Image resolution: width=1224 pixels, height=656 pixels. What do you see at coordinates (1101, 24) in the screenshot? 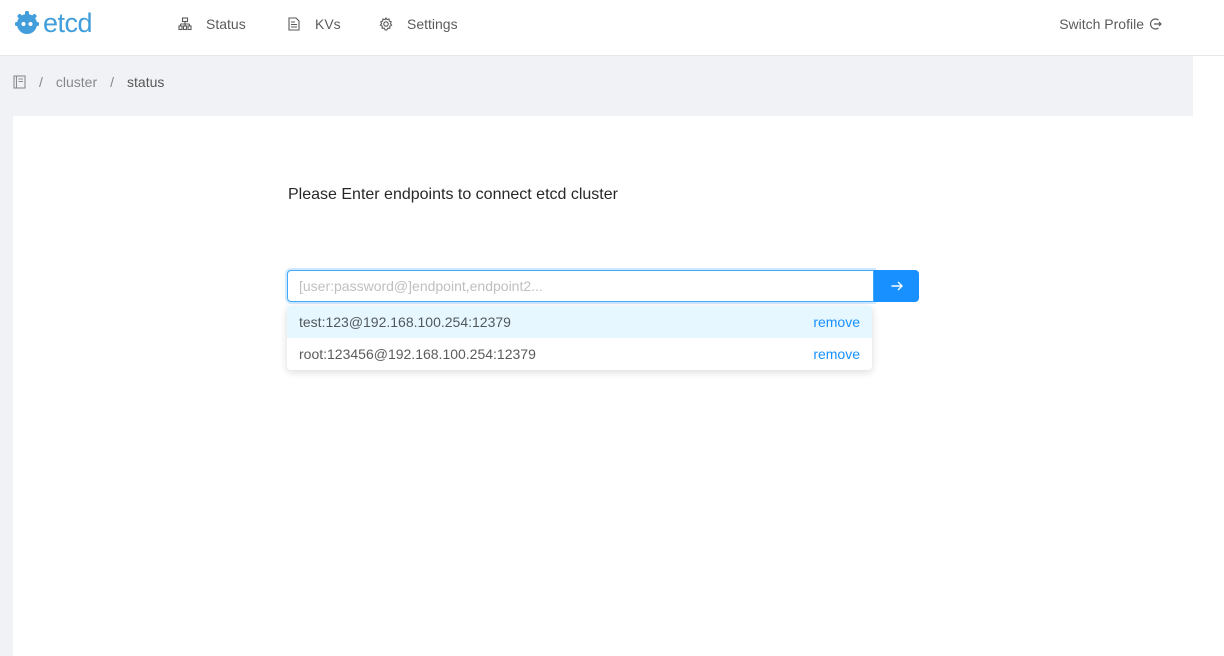
I see `switch-profile-label: Switch Profile` at bounding box center [1101, 24].